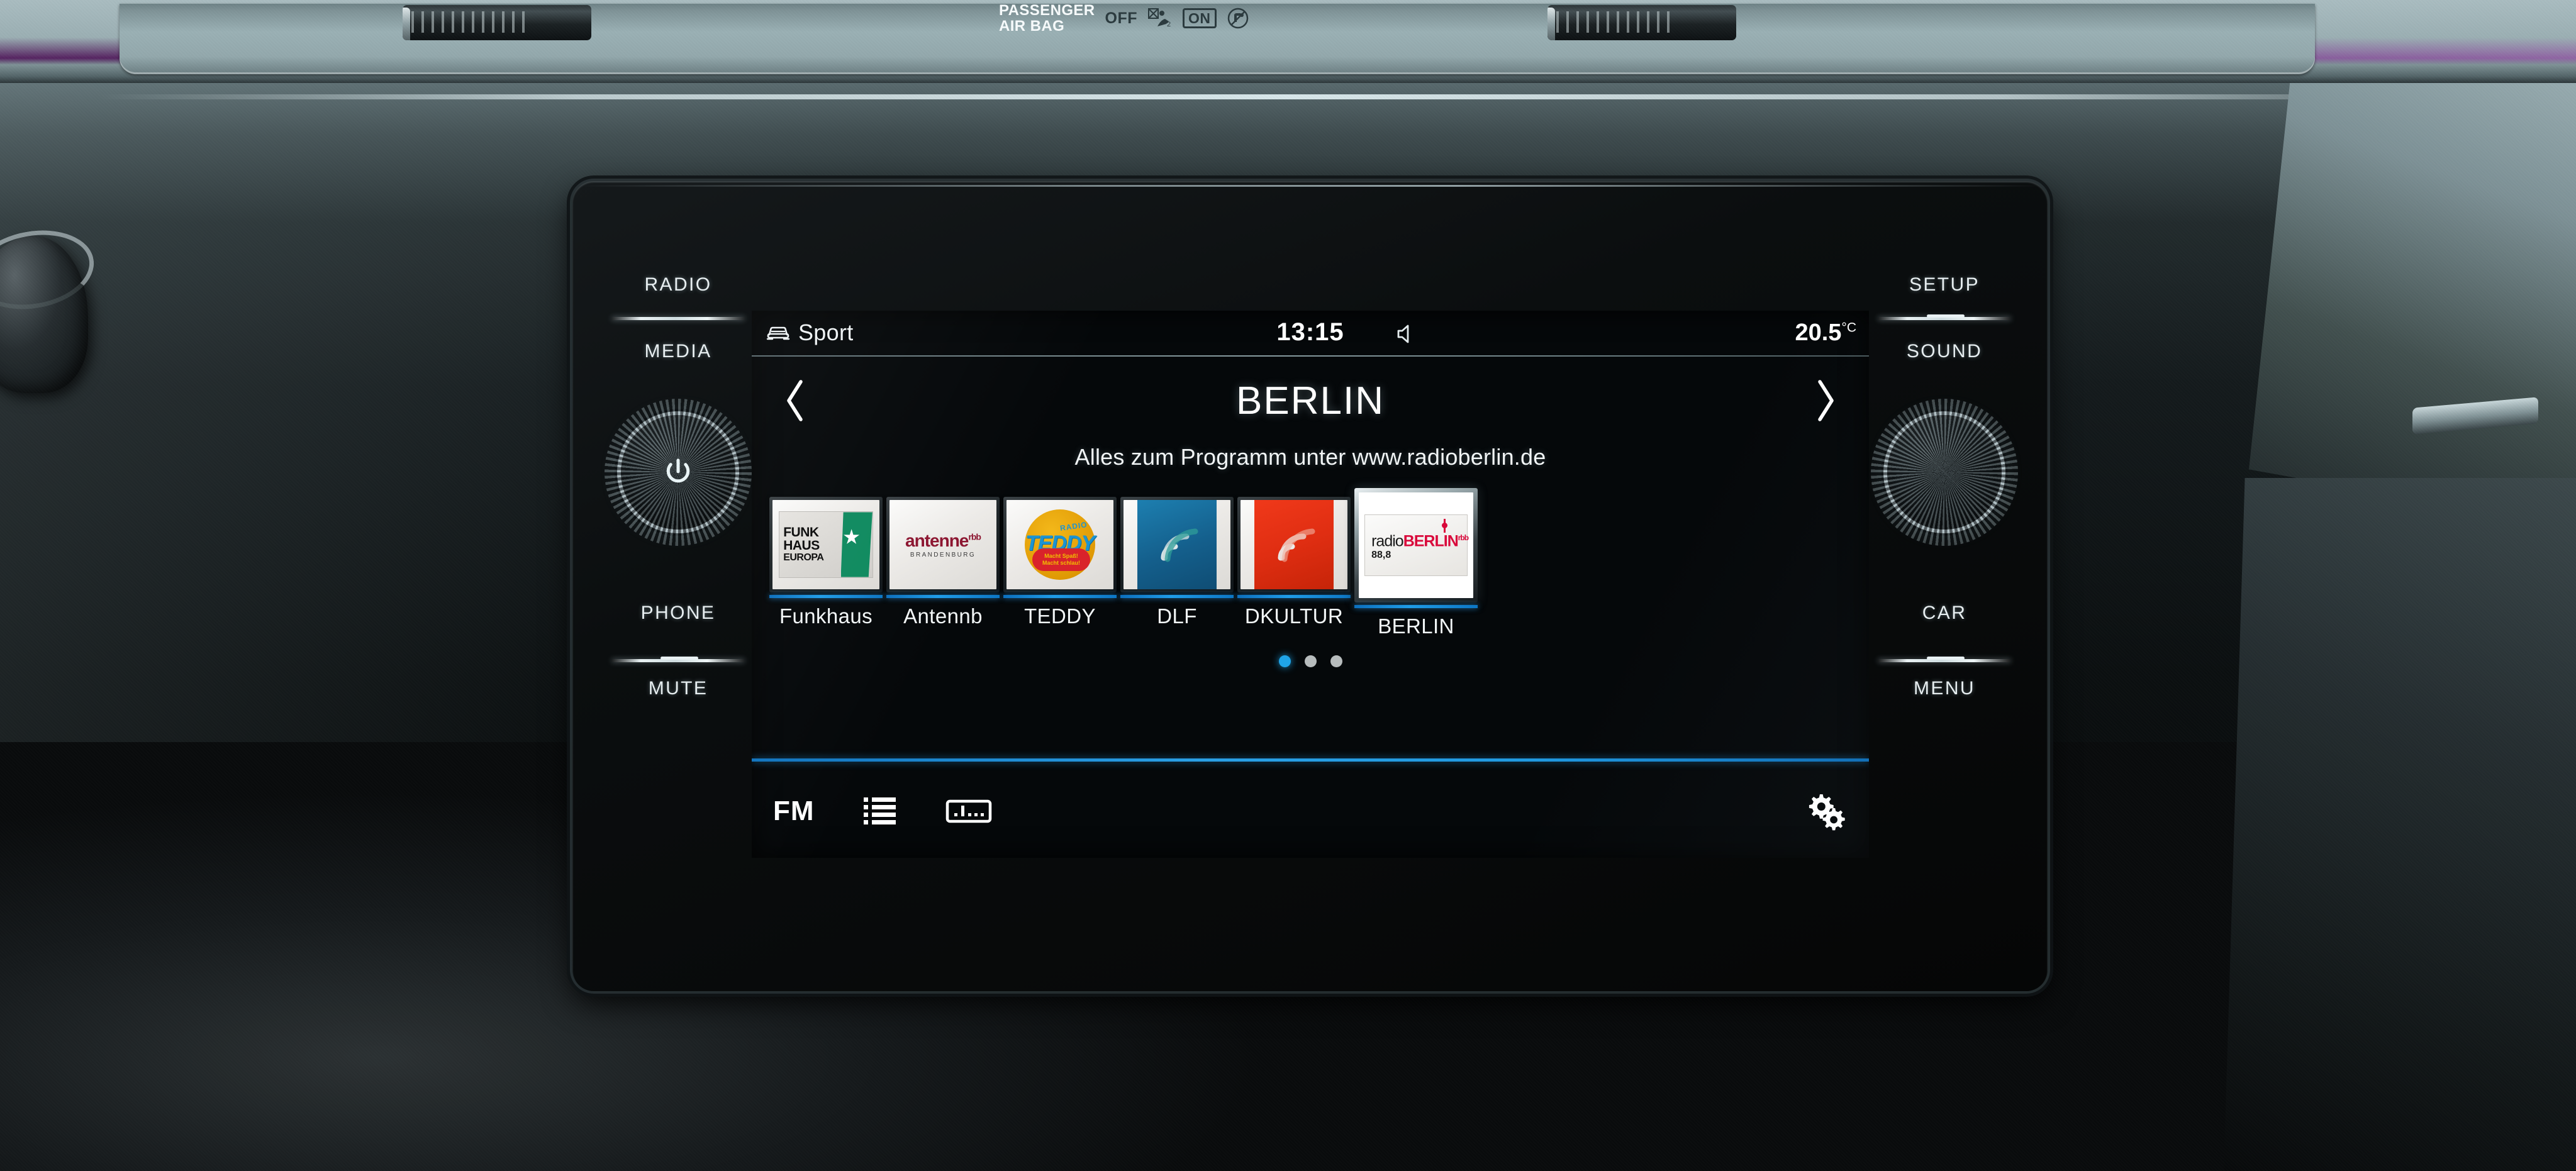  Describe the element at coordinates (801, 532) in the screenshot. I see `funkhaus-logo-line1: FUNK` at that location.